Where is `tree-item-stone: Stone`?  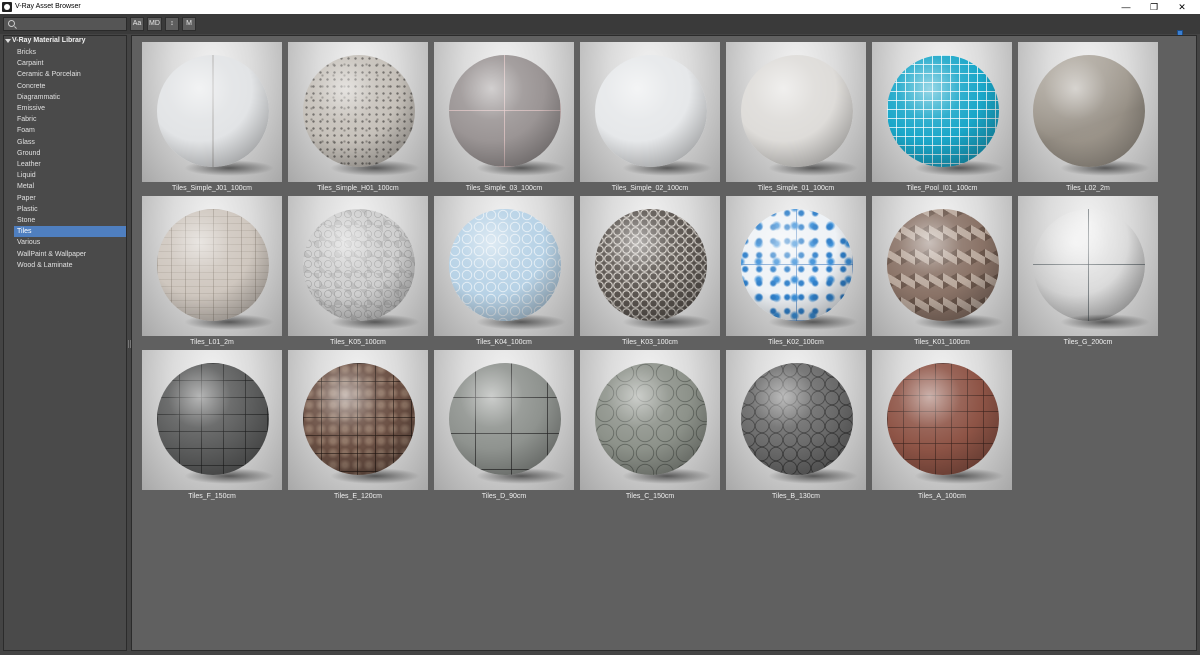
tree-item-stone: Stone is located at coordinates (70, 220).